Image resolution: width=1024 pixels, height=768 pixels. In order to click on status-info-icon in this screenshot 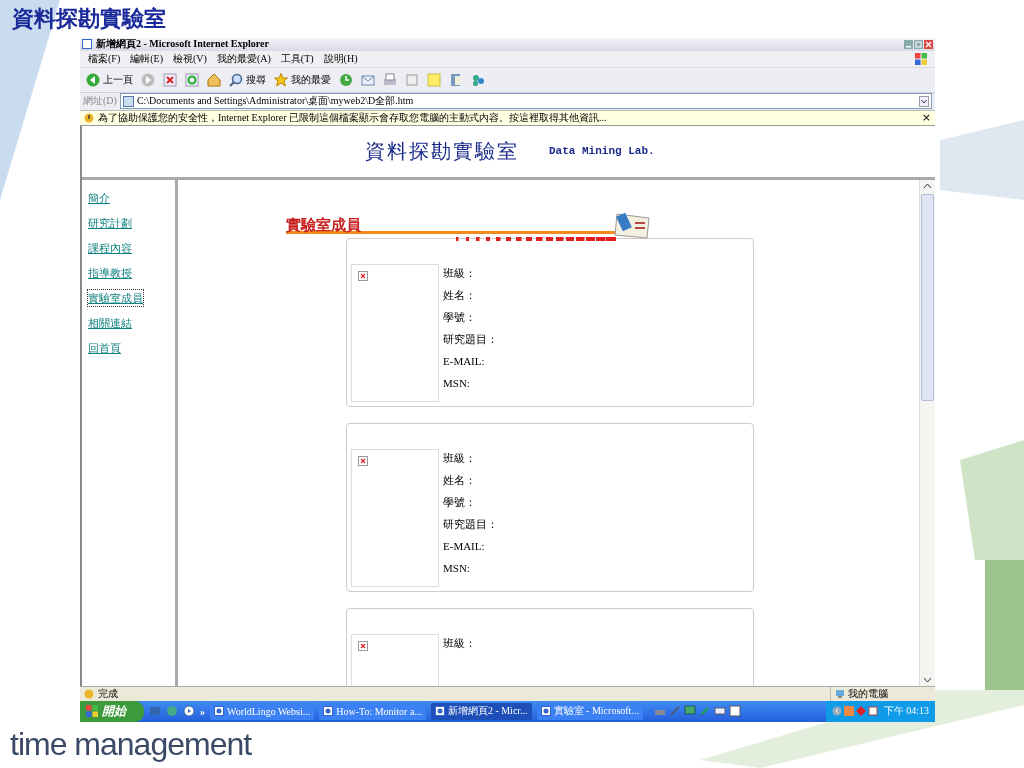, I will do `click(89, 693)`.